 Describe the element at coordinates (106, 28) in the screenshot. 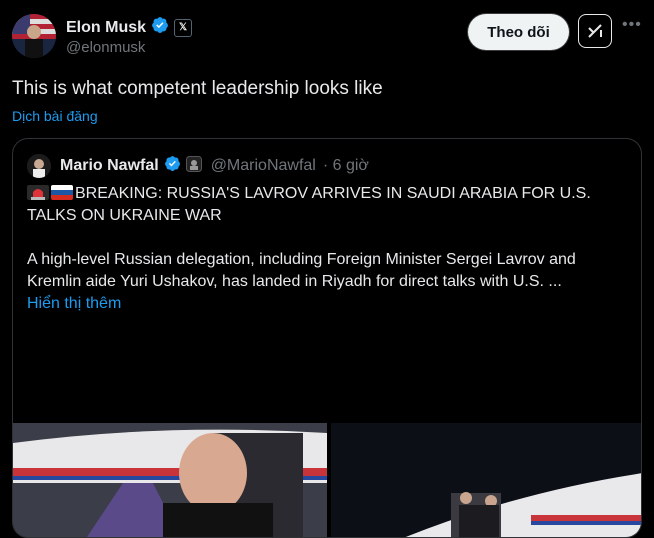

I see `author-display-name: Elon Musk` at that location.